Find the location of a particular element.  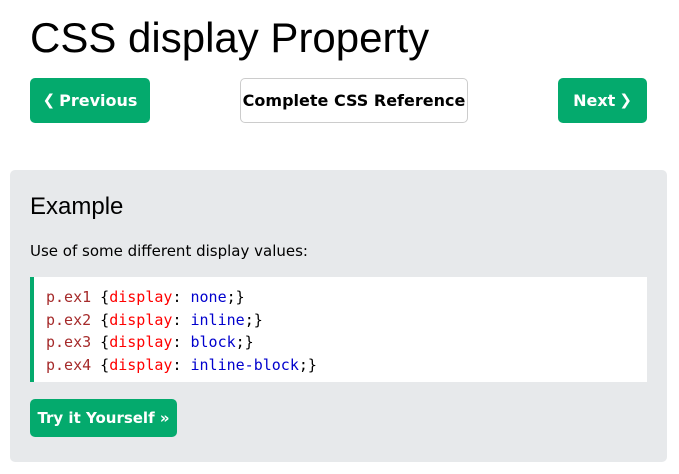

chevron-left-icon: ❮ is located at coordinates (49, 100).